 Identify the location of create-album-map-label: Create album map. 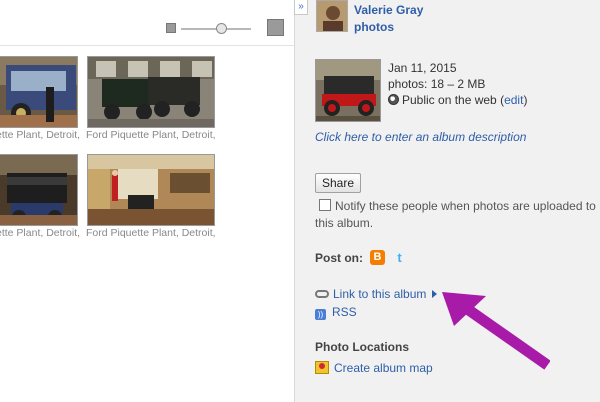
(383, 368).